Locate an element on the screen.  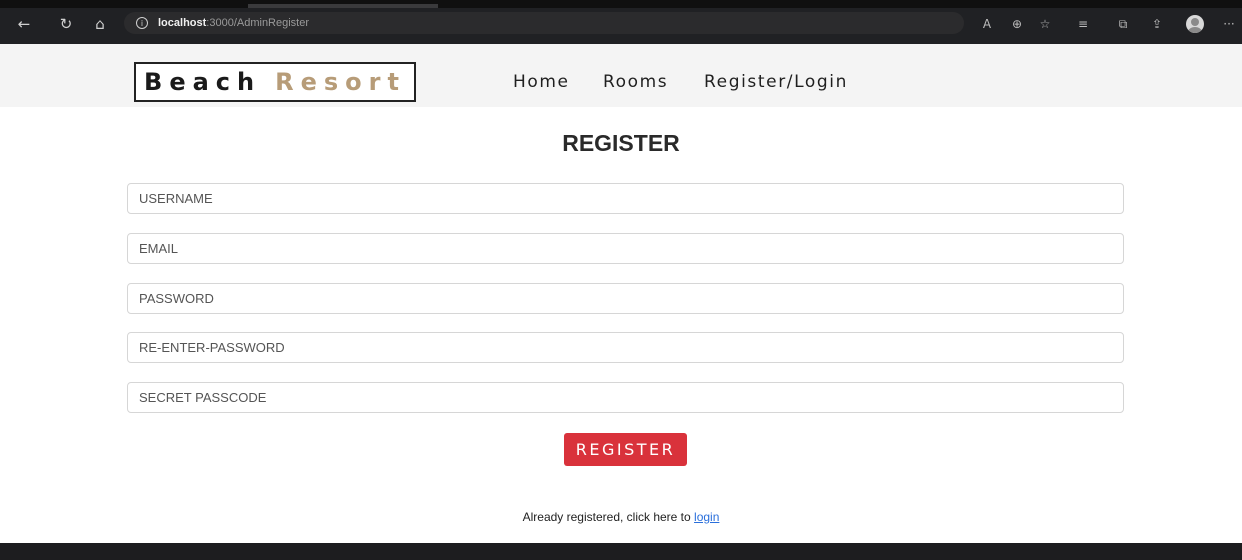
url-host: localhost is located at coordinates (182, 23).